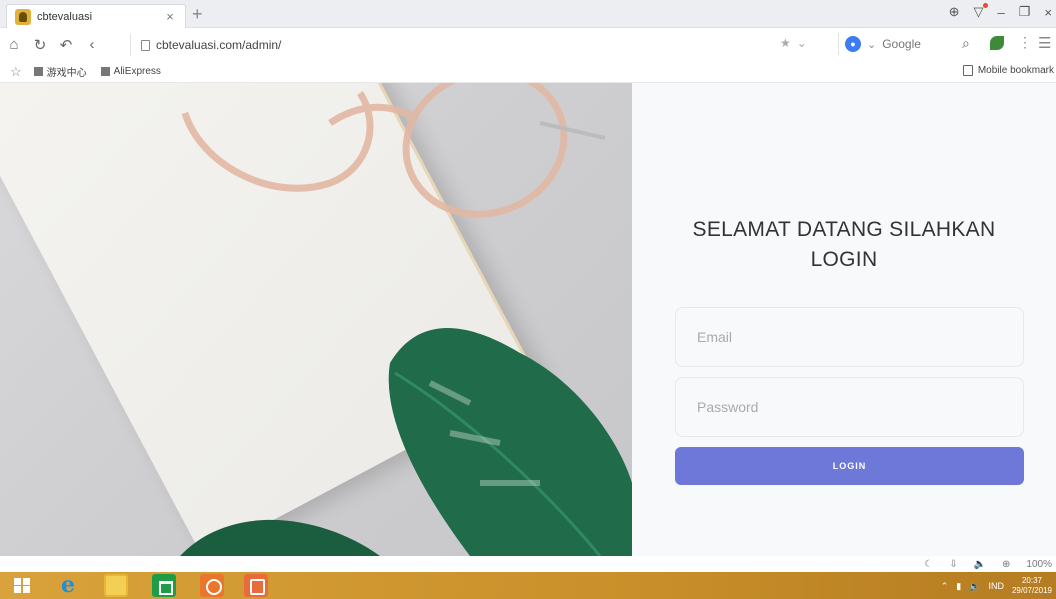 The image size is (1056, 599). Describe the element at coordinates (853, 44) in the screenshot. I see `search-engine-icon: ●` at that location.